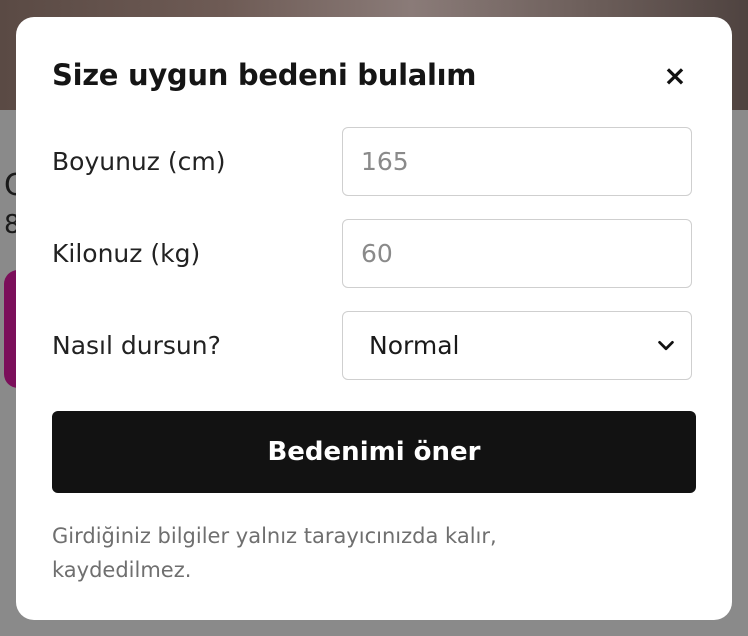 This screenshot has height=636, width=748. What do you see at coordinates (517, 345) in the screenshot?
I see `fit-select: Normal` at bounding box center [517, 345].